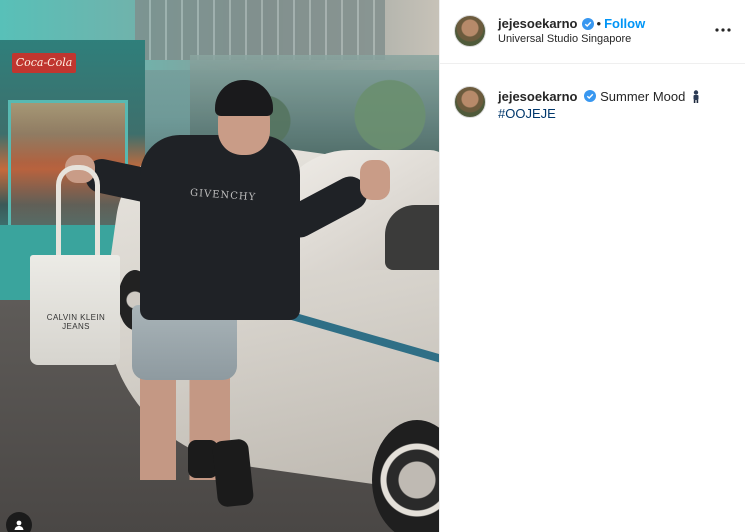 Image resolution: width=745 pixels, height=532 pixels. Describe the element at coordinates (412, 237) in the screenshot. I see `vintage-car-window` at that location.